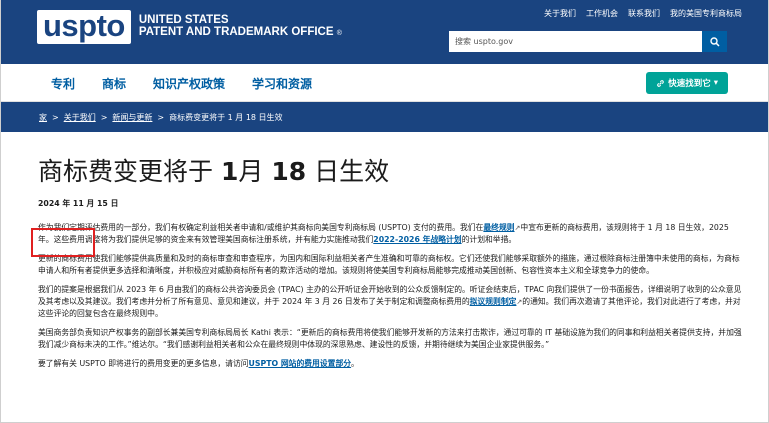  What do you see at coordinates (493, 301) in the screenshot?
I see `proposed-rulemaking-link: 拟议规则制定` at bounding box center [493, 301].